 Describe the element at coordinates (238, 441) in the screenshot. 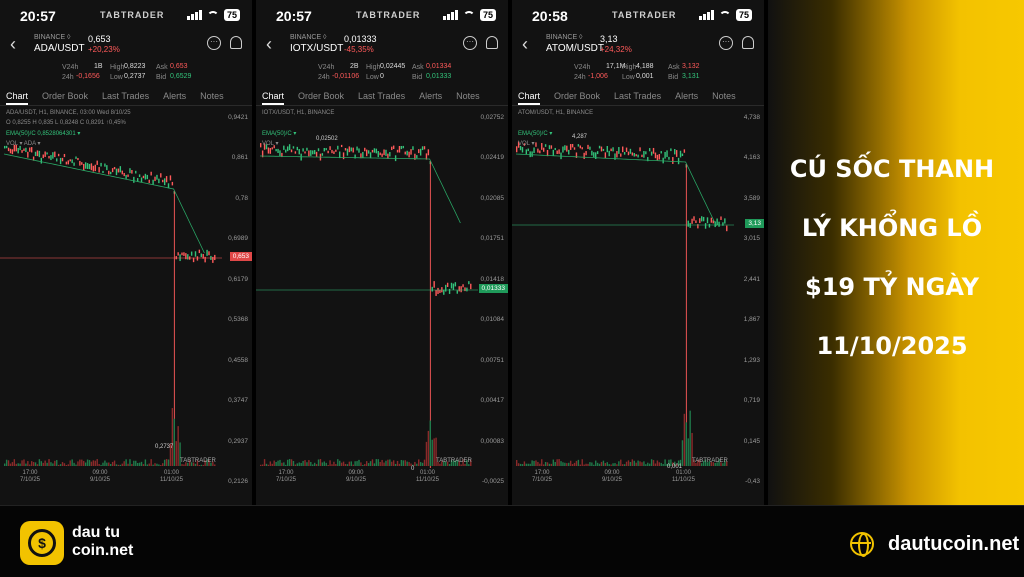

I see `y-tick-label: 0,2937` at that location.